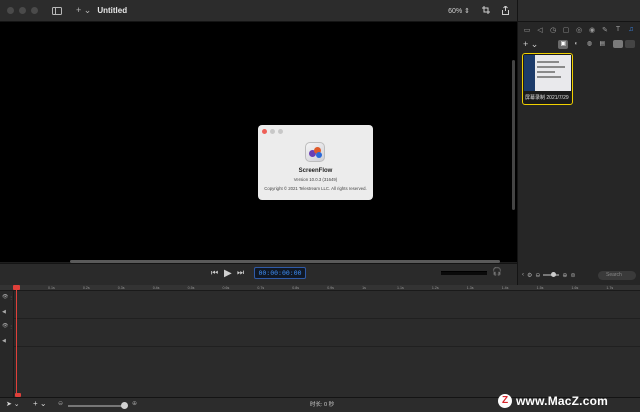 The image size is (640, 412). What do you see at coordinates (537, 275) in the screenshot?
I see `zoom-out-icon: ⊖` at bounding box center [537, 275].